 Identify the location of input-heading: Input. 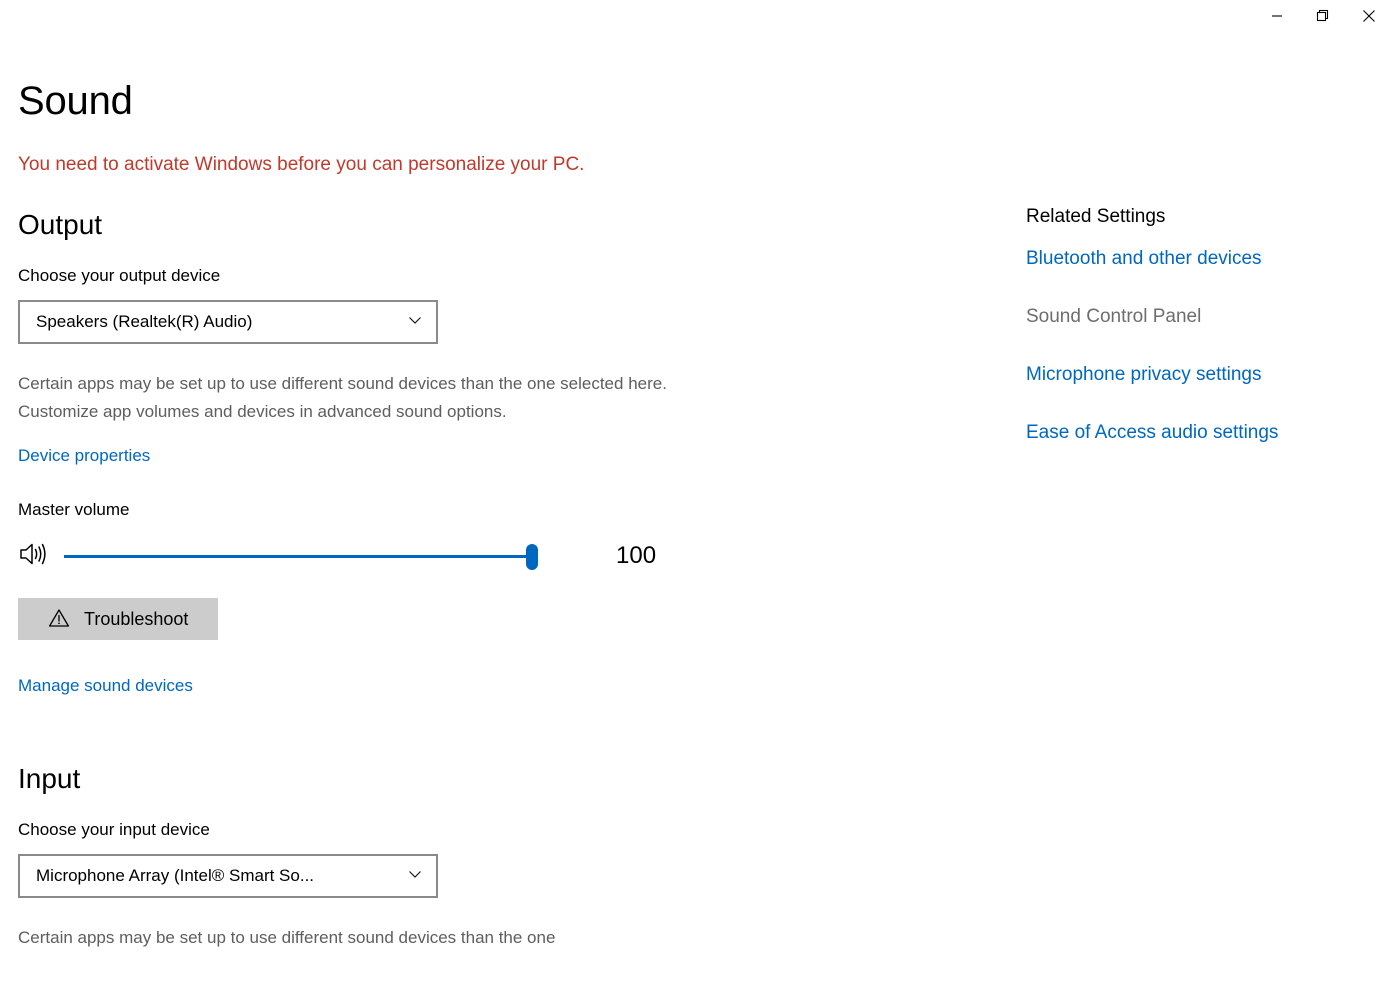
(49, 778).